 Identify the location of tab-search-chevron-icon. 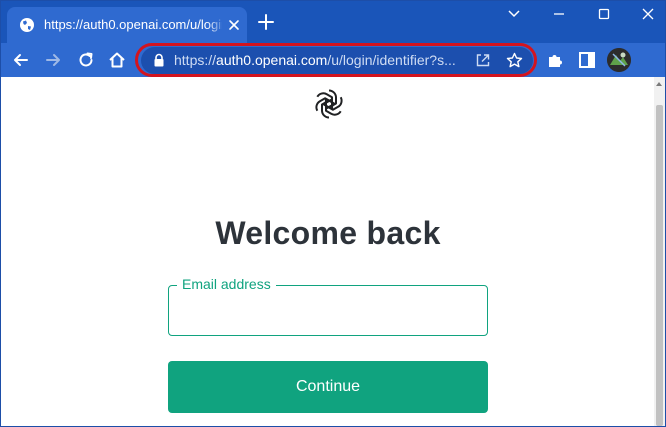
(514, 14).